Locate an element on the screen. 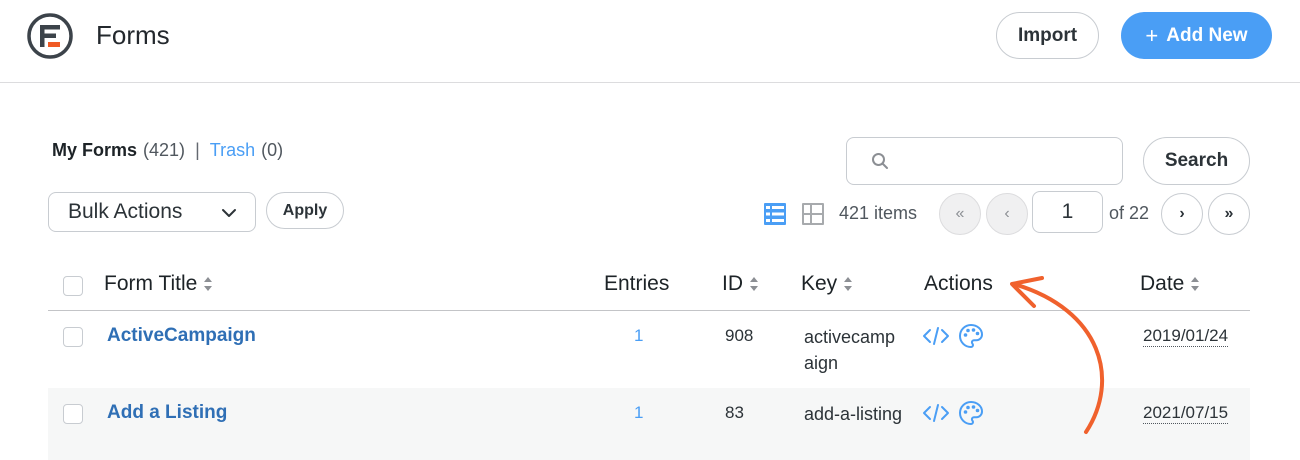  last-page-button: » is located at coordinates (1229, 214).